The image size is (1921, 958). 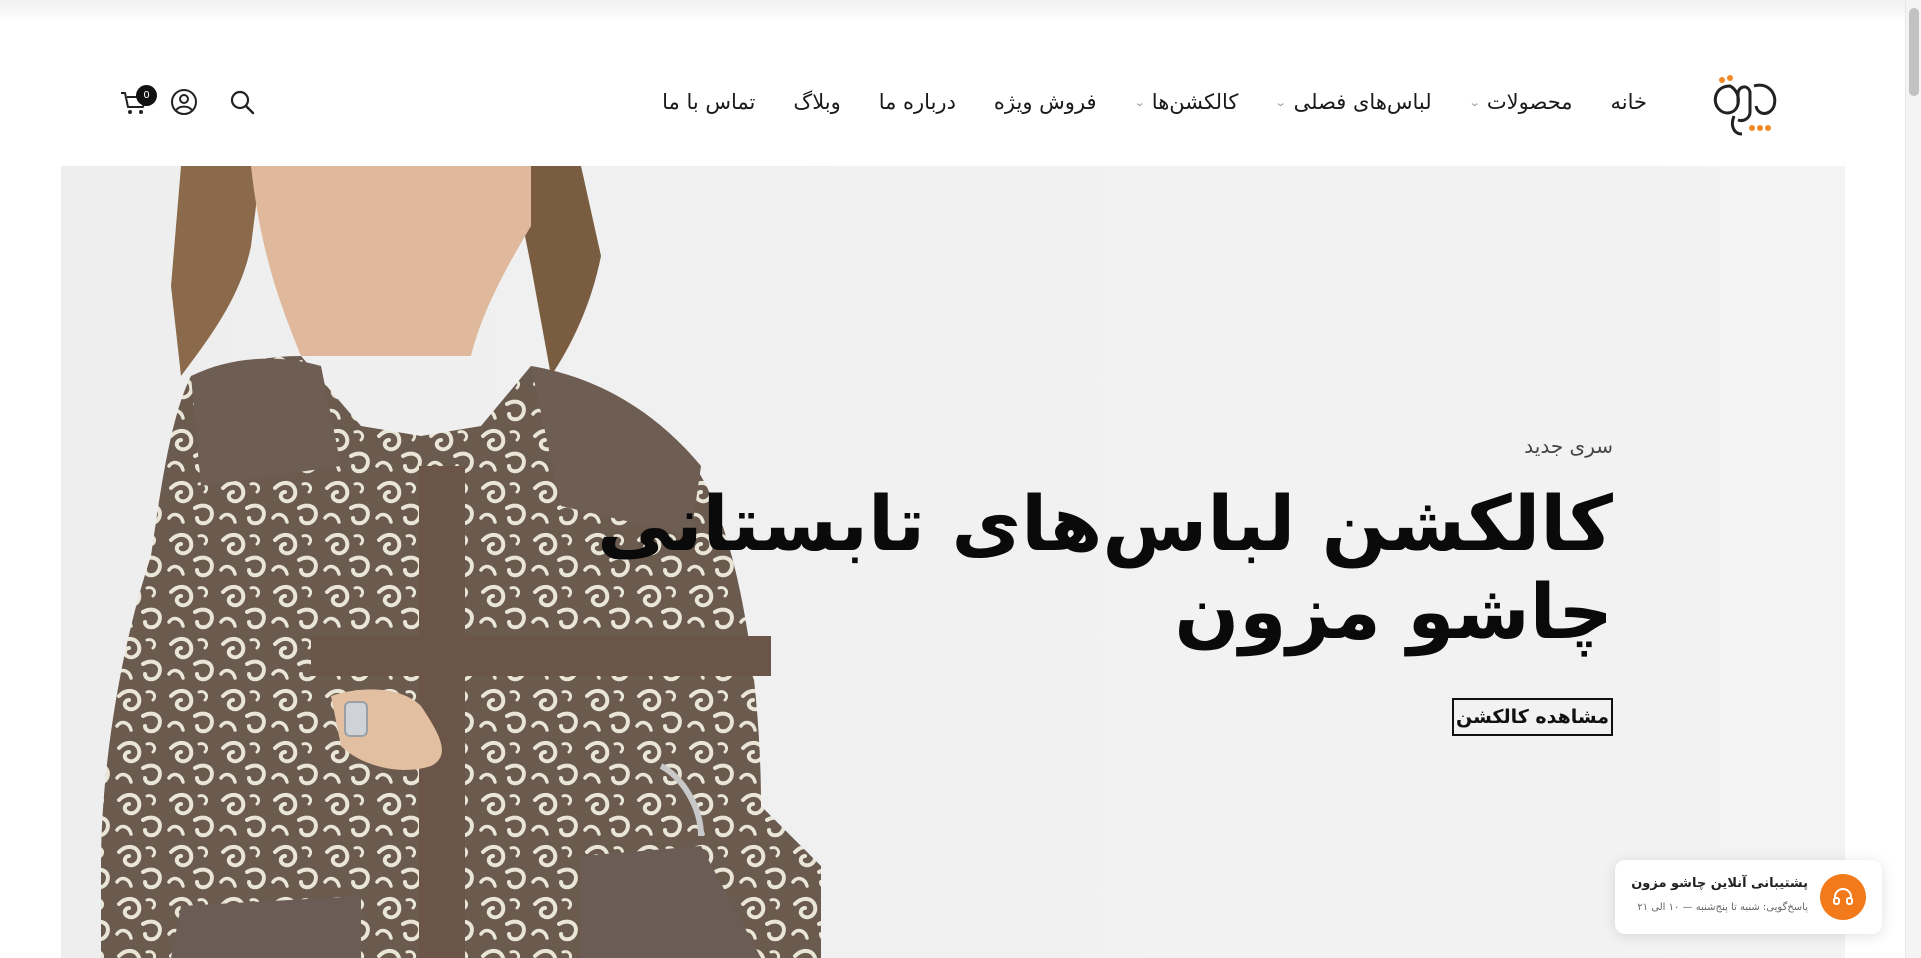 What do you see at coordinates (146, 95) in the screenshot?
I see `cart-count-badge: 0` at bounding box center [146, 95].